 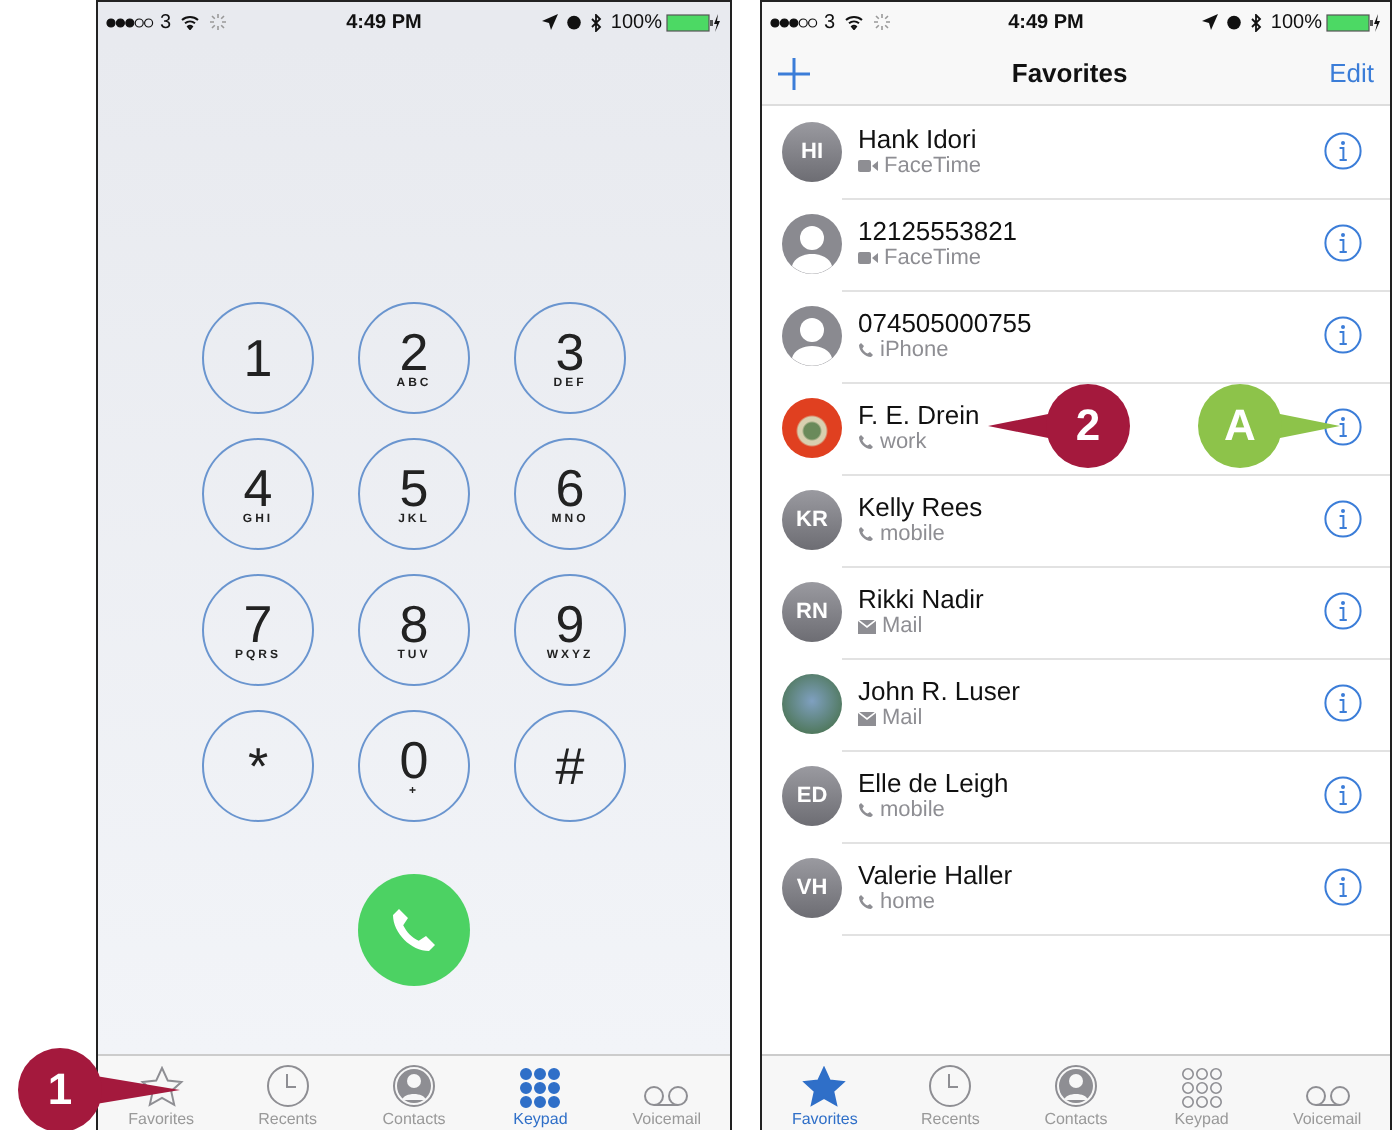 I want to click on contact-name: Hank Idori, so click(x=917, y=139).